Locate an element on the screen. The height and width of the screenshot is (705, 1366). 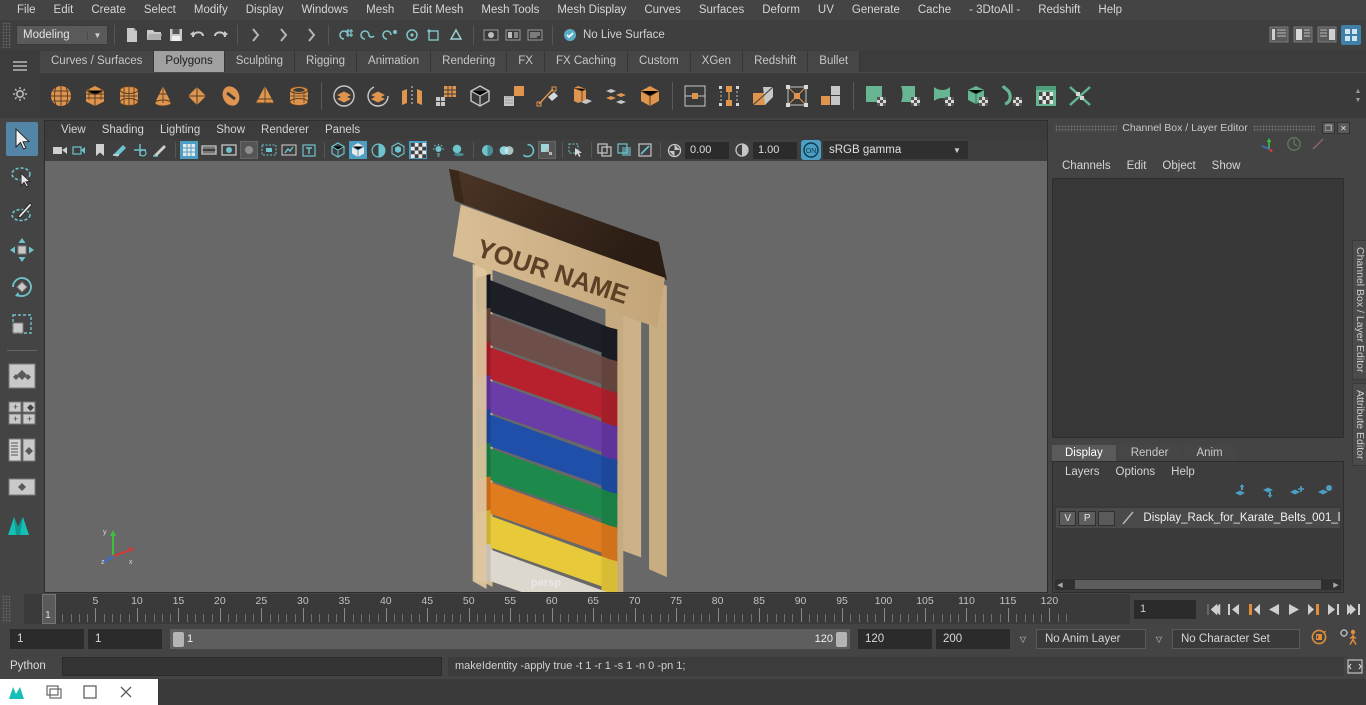
layer-editor-menu-help: Help is located at coordinates (1183, 472).